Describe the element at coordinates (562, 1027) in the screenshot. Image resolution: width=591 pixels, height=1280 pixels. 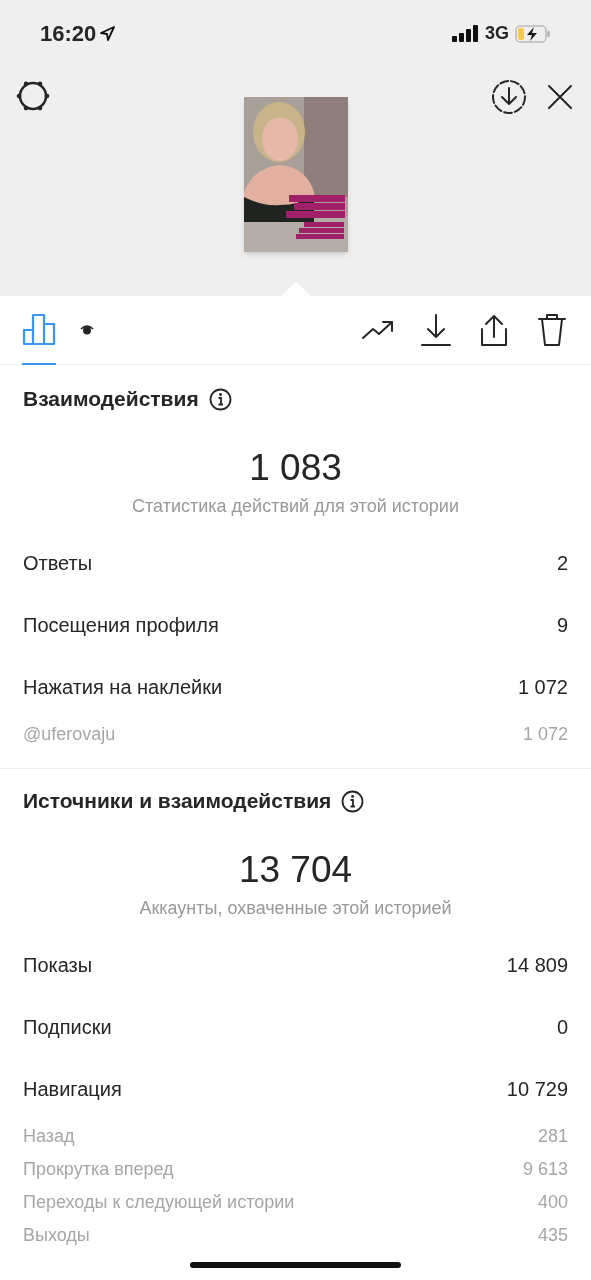
I see `metric-value: 0` at that location.